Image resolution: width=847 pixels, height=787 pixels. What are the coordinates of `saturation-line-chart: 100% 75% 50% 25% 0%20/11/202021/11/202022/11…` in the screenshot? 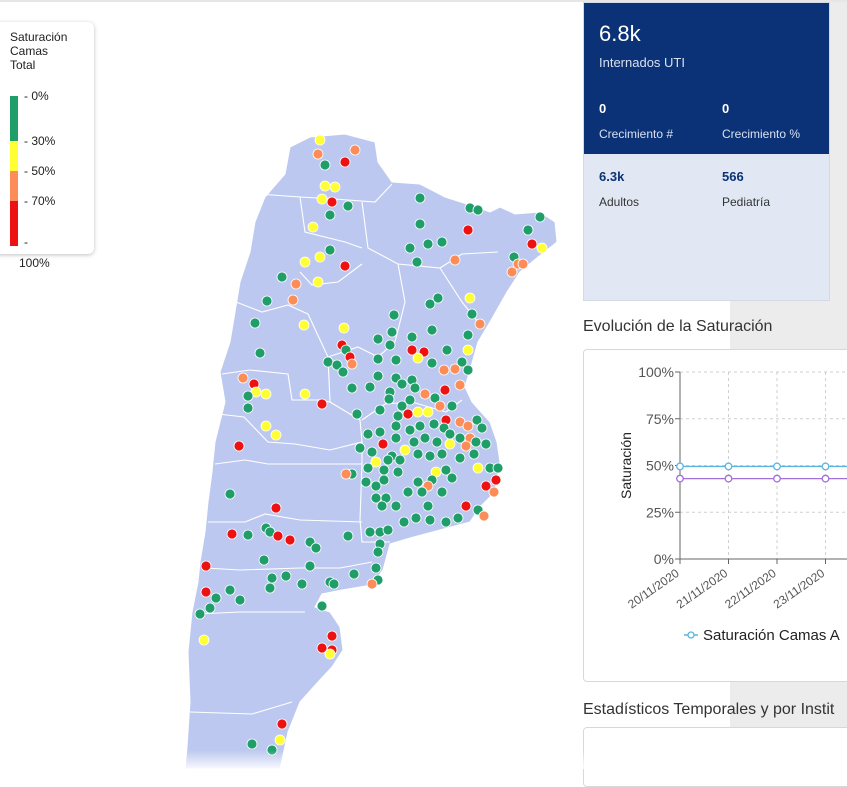 It's located at (715, 516).